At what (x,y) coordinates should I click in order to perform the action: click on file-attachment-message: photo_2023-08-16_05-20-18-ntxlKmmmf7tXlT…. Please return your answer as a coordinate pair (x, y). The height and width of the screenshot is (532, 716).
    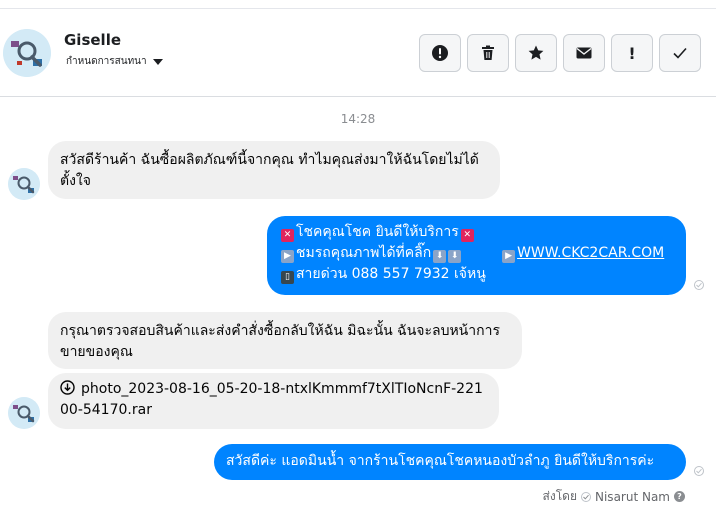
    Looking at the image, I should click on (273, 401).